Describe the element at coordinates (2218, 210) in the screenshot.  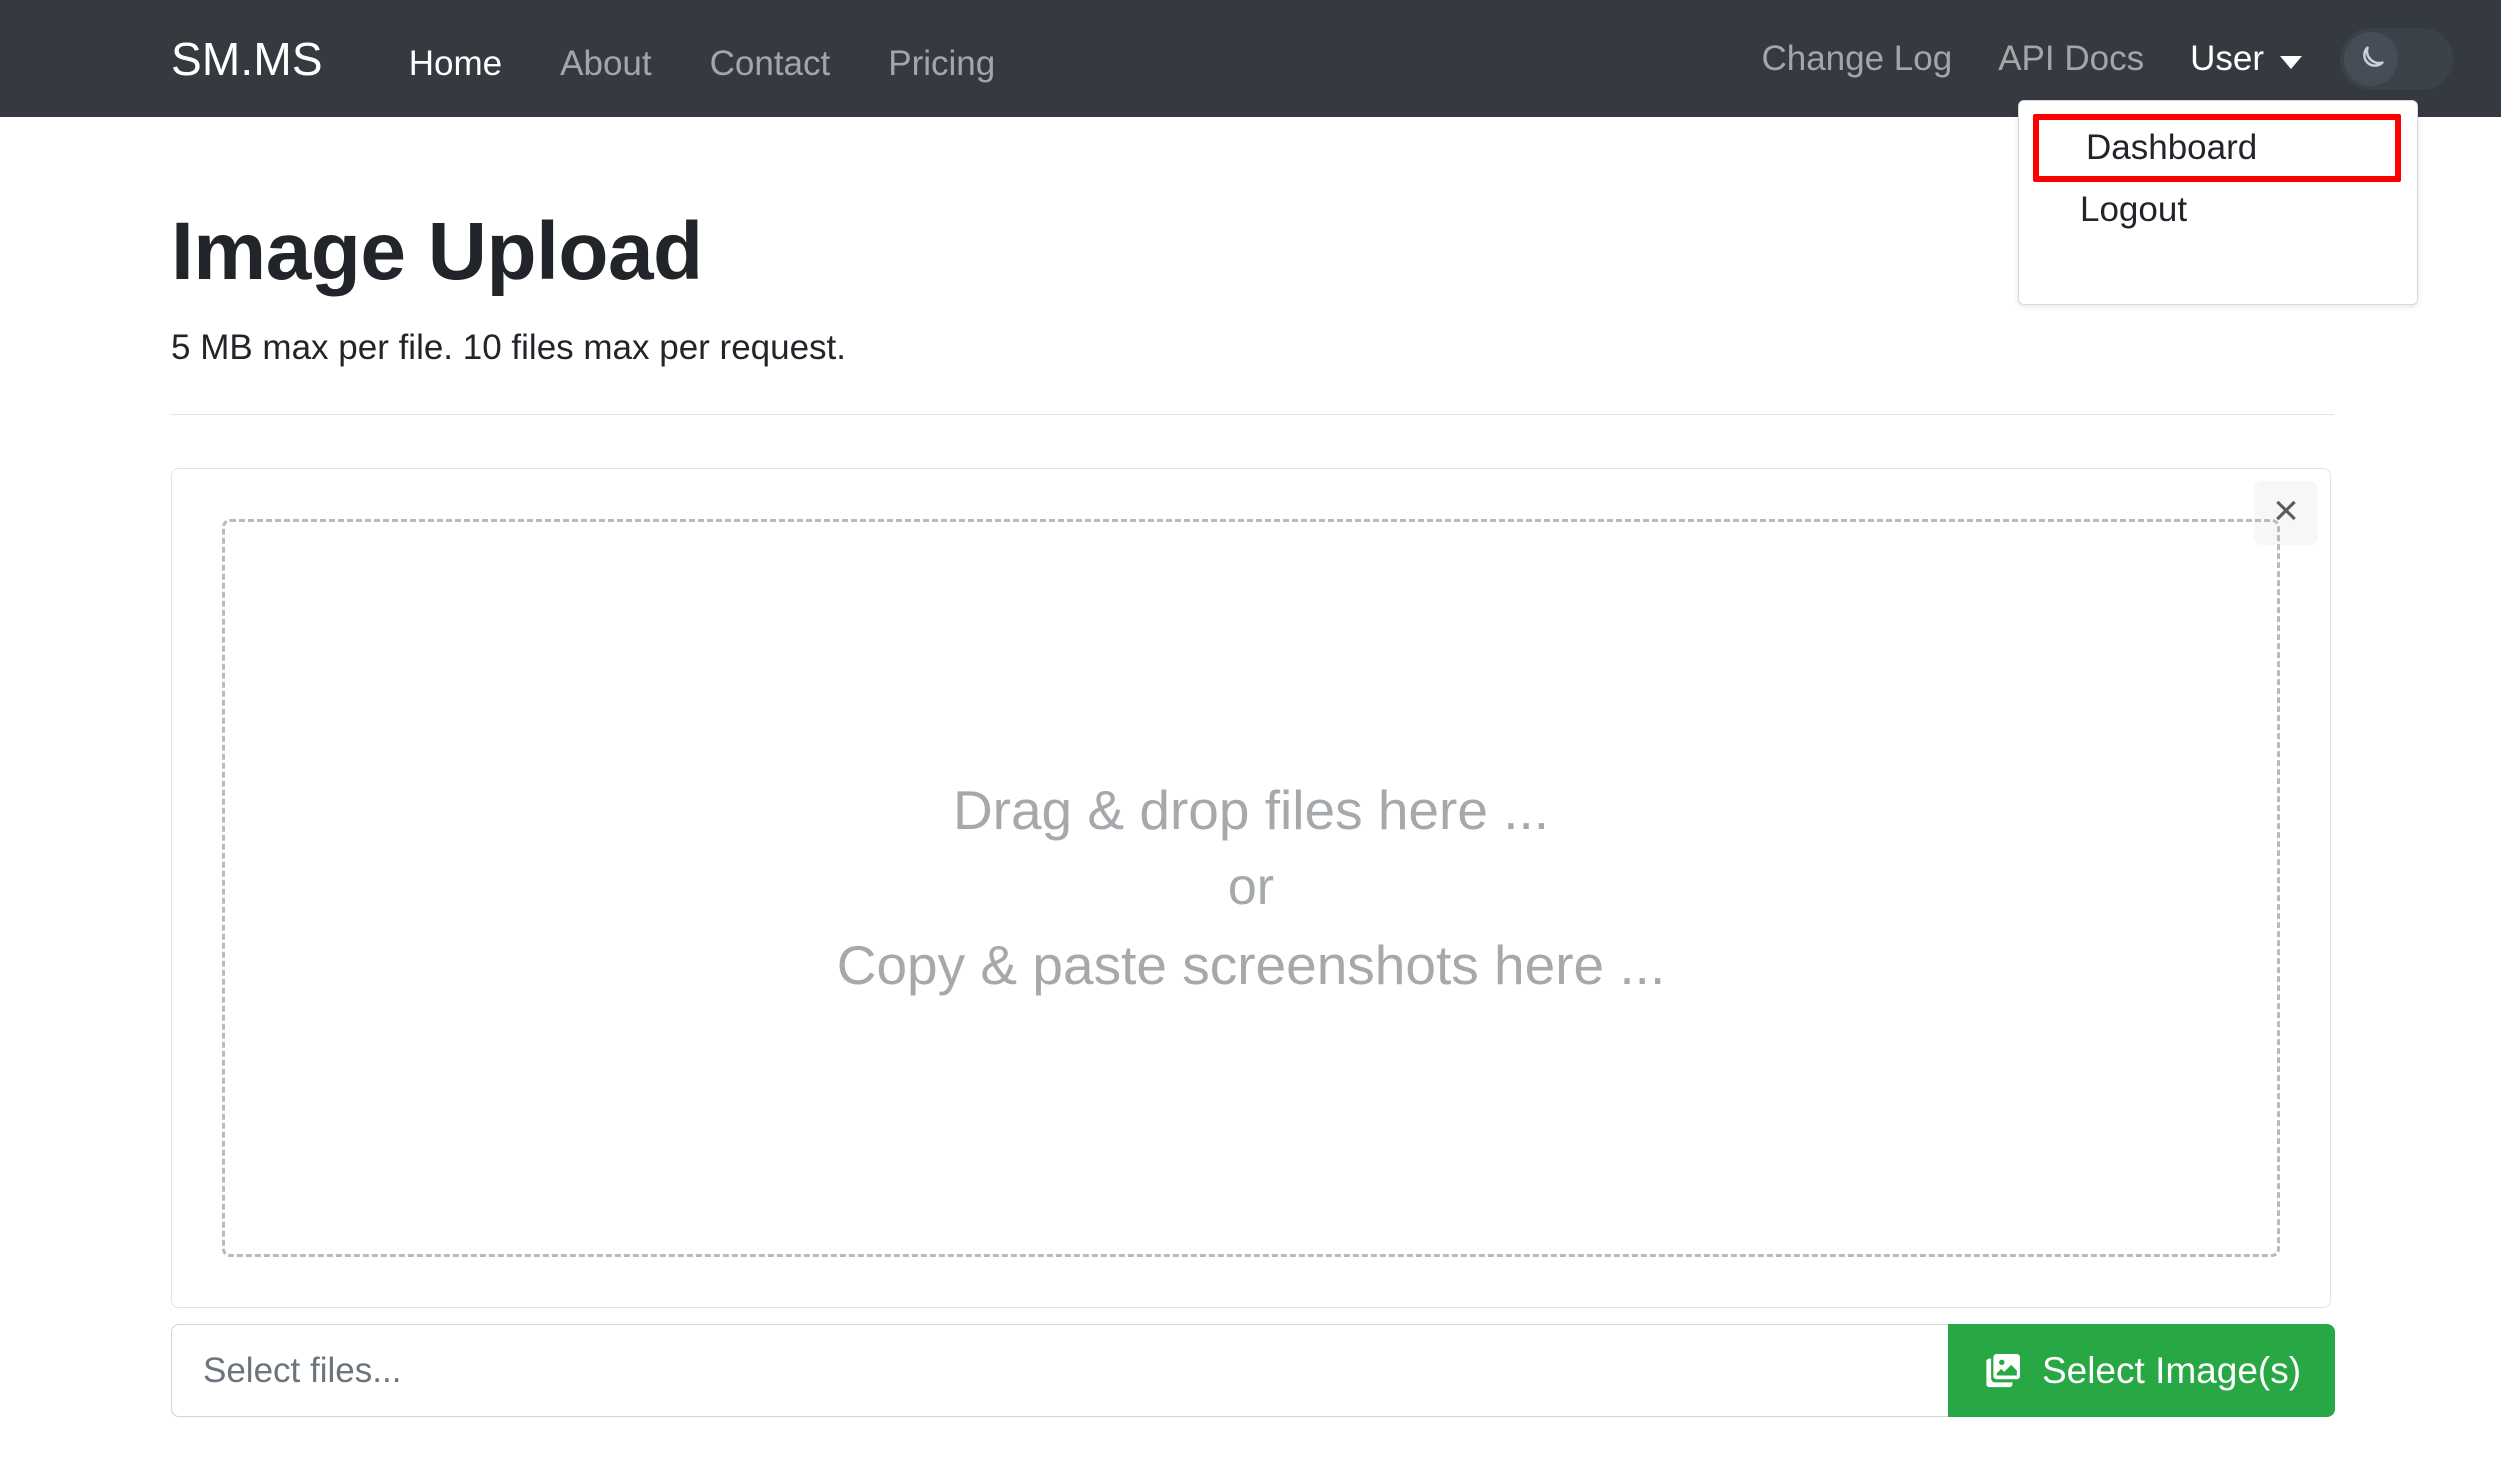
I see `dropdown-item-logout: Logout` at that location.